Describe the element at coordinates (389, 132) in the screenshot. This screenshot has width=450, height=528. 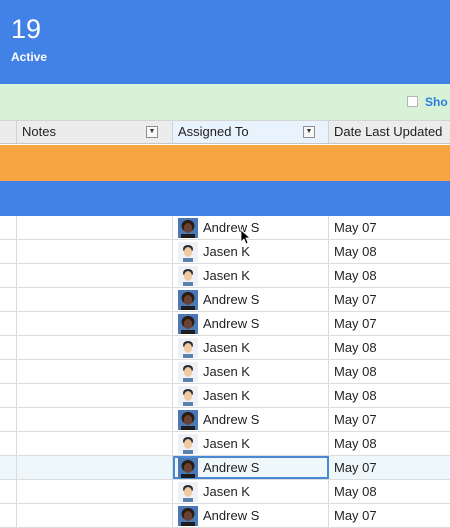
I see `column-header-date-last-updated: Date Last Updated` at that location.